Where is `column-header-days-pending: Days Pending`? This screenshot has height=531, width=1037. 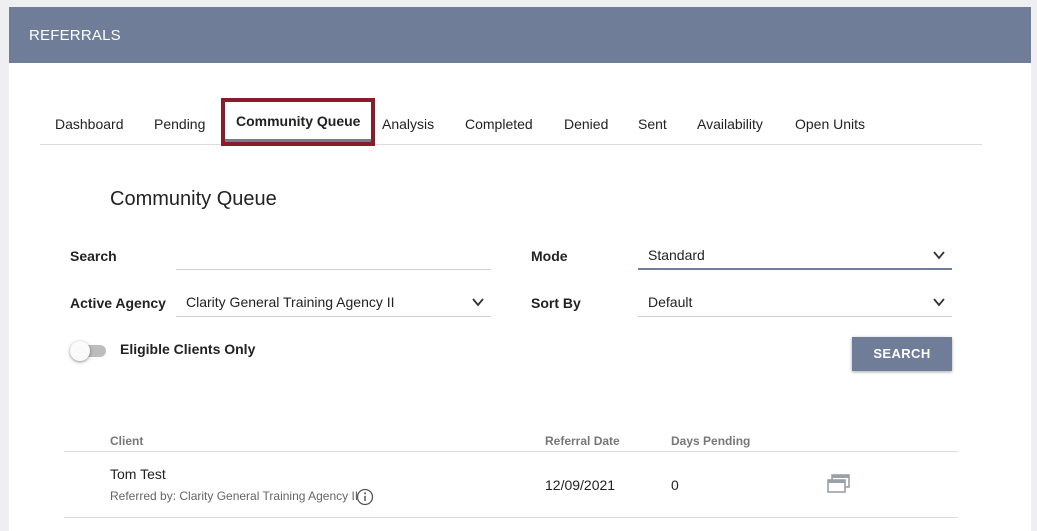 column-header-days-pending: Days Pending is located at coordinates (710, 441).